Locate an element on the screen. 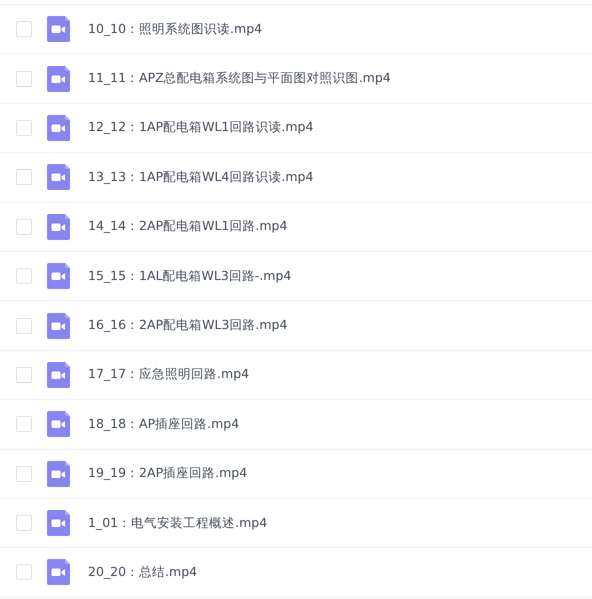  file-name: 15_15：1AL配电箱WL3回路-.mp4 is located at coordinates (190, 276).